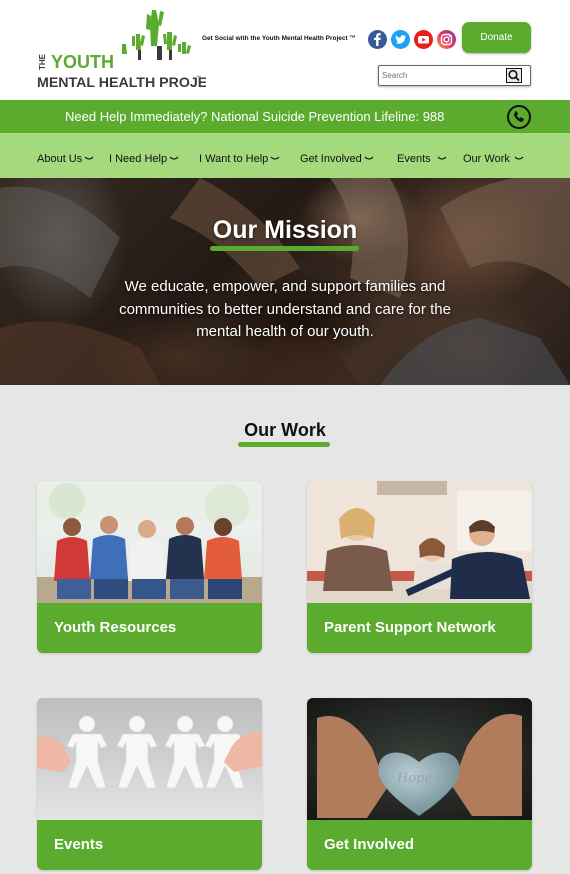 The width and height of the screenshot is (570, 874). Describe the element at coordinates (486, 159) in the screenshot. I see `nav-item-label: Our Work` at that location.